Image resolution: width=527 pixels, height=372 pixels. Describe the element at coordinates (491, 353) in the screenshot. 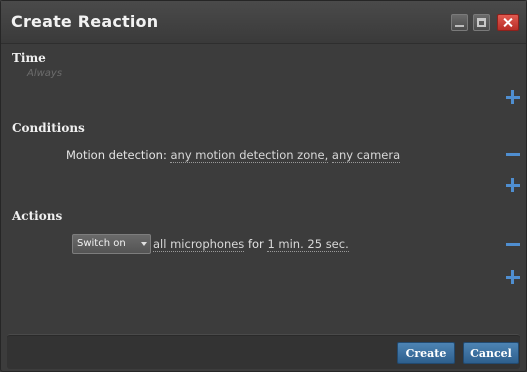

I see `cancel-button: Cancel` at that location.